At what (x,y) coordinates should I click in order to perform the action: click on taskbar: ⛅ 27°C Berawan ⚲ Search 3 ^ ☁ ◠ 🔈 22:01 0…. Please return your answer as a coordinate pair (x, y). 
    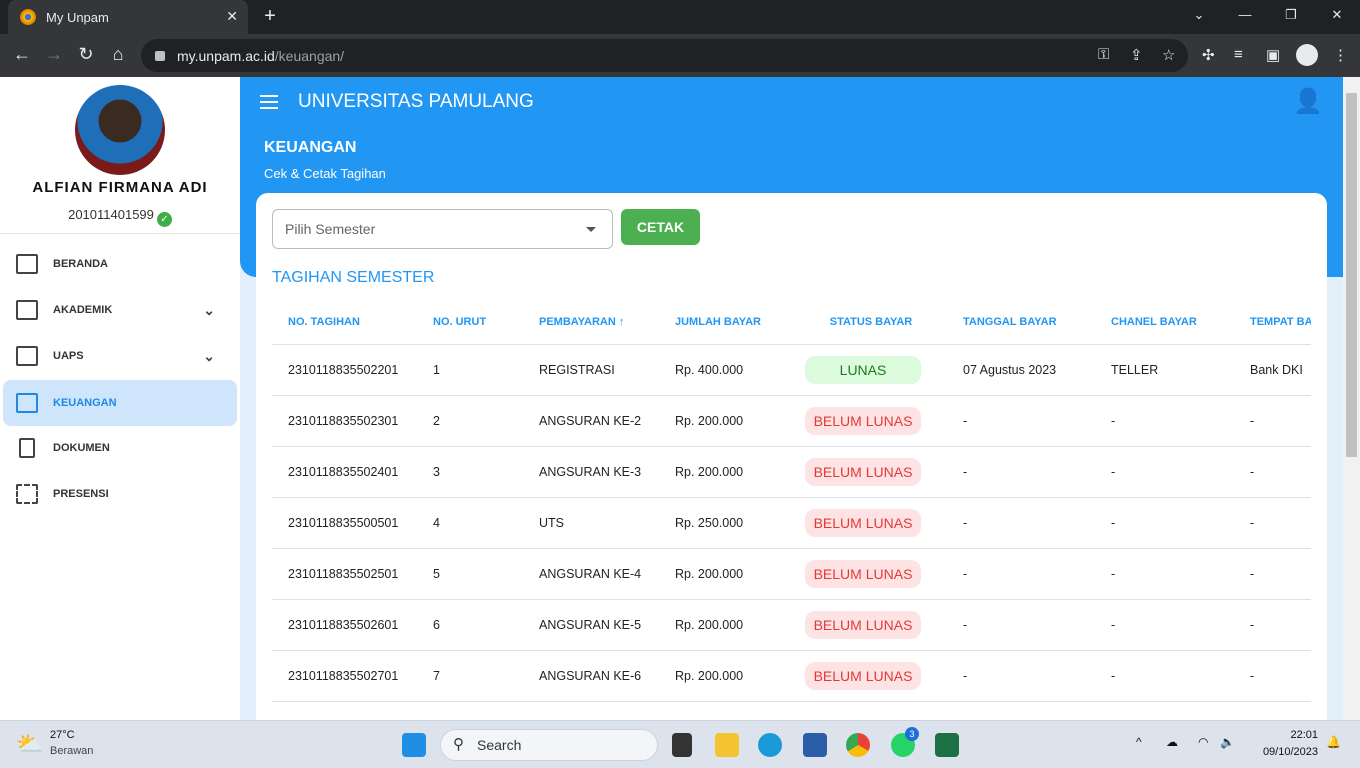
    Looking at the image, I should click on (680, 744).